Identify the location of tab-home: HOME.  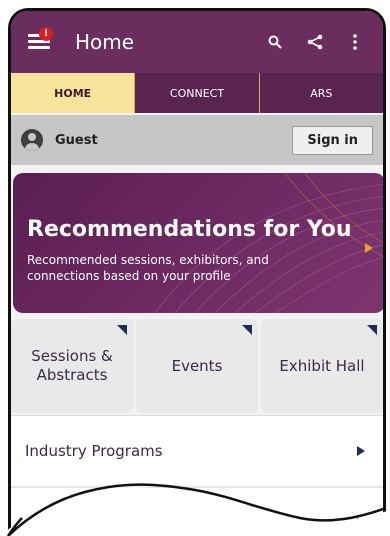
(73, 93).